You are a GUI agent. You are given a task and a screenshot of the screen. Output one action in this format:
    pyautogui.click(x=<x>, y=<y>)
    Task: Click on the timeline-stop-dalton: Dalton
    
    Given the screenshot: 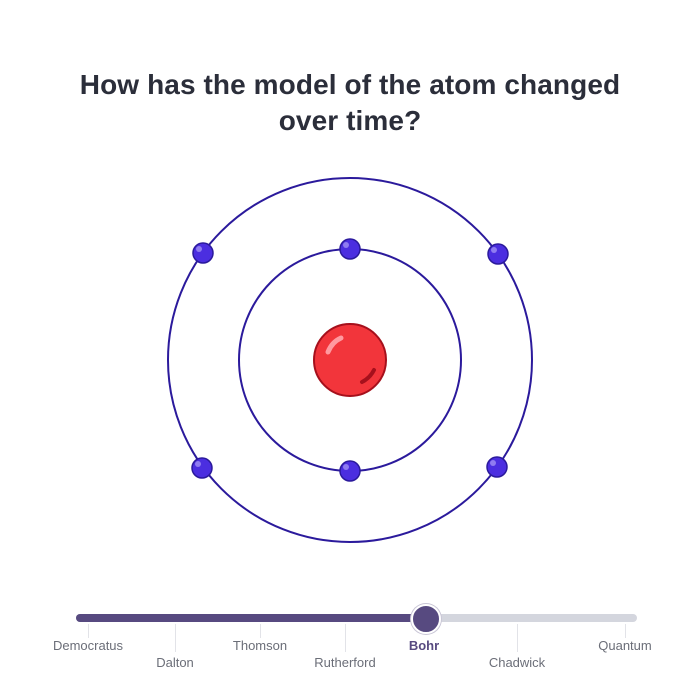 What is the action you would take?
    pyautogui.click(x=175, y=662)
    